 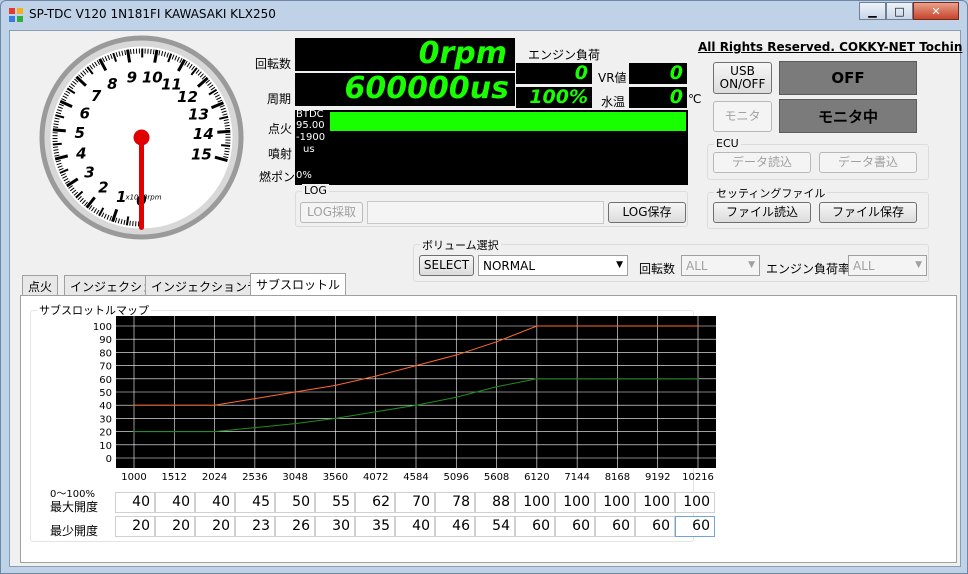 What do you see at coordinates (647, 212) in the screenshot?
I see `log-save-button: LOG保存` at bounding box center [647, 212].